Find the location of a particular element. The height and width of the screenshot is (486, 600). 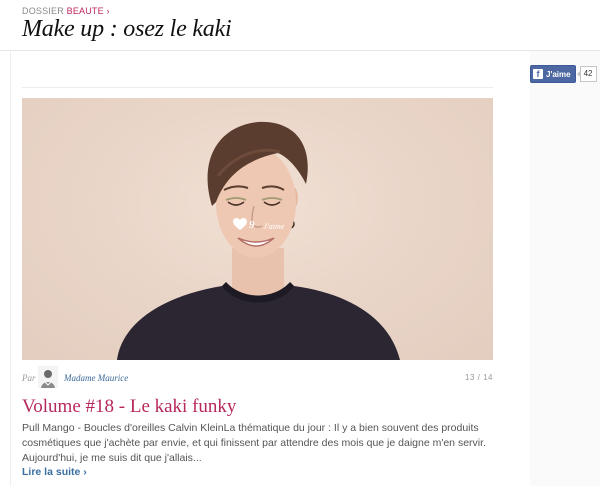

photo-like-label: J'aime is located at coordinates (274, 226).